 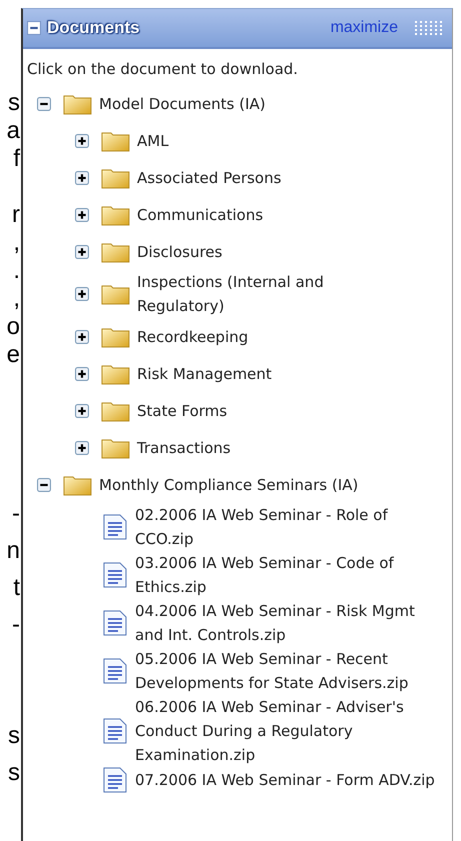 What do you see at coordinates (192, 336) in the screenshot?
I see `folder-label: Recordkeeping` at bounding box center [192, 336].